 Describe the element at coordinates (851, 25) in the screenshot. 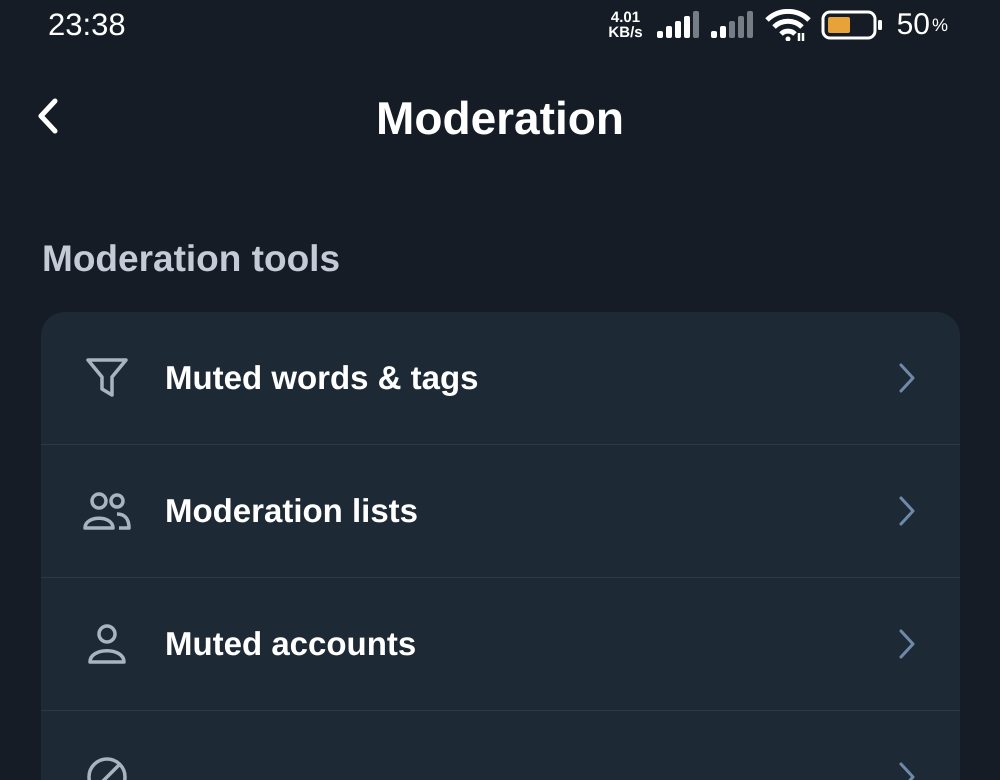

I see `battery-icon` at that location.